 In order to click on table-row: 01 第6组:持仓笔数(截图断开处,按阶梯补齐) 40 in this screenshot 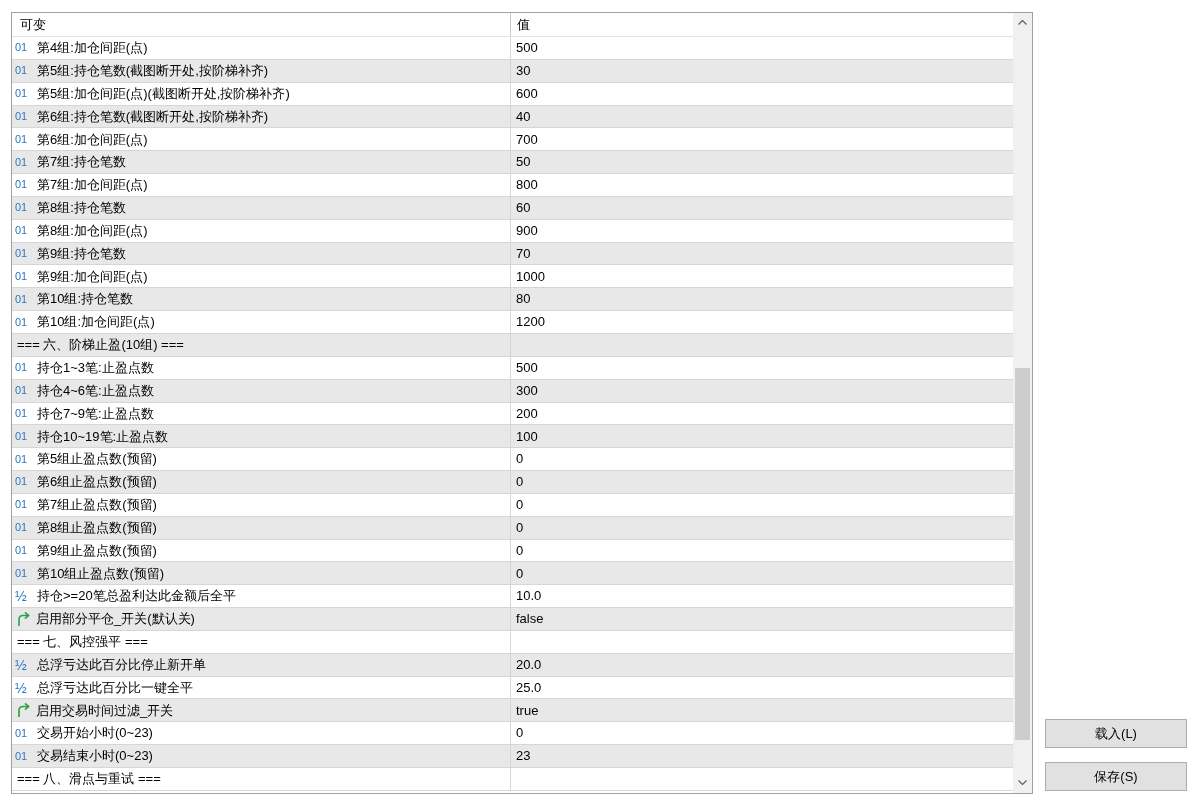, I will do `click(512, 117)`.